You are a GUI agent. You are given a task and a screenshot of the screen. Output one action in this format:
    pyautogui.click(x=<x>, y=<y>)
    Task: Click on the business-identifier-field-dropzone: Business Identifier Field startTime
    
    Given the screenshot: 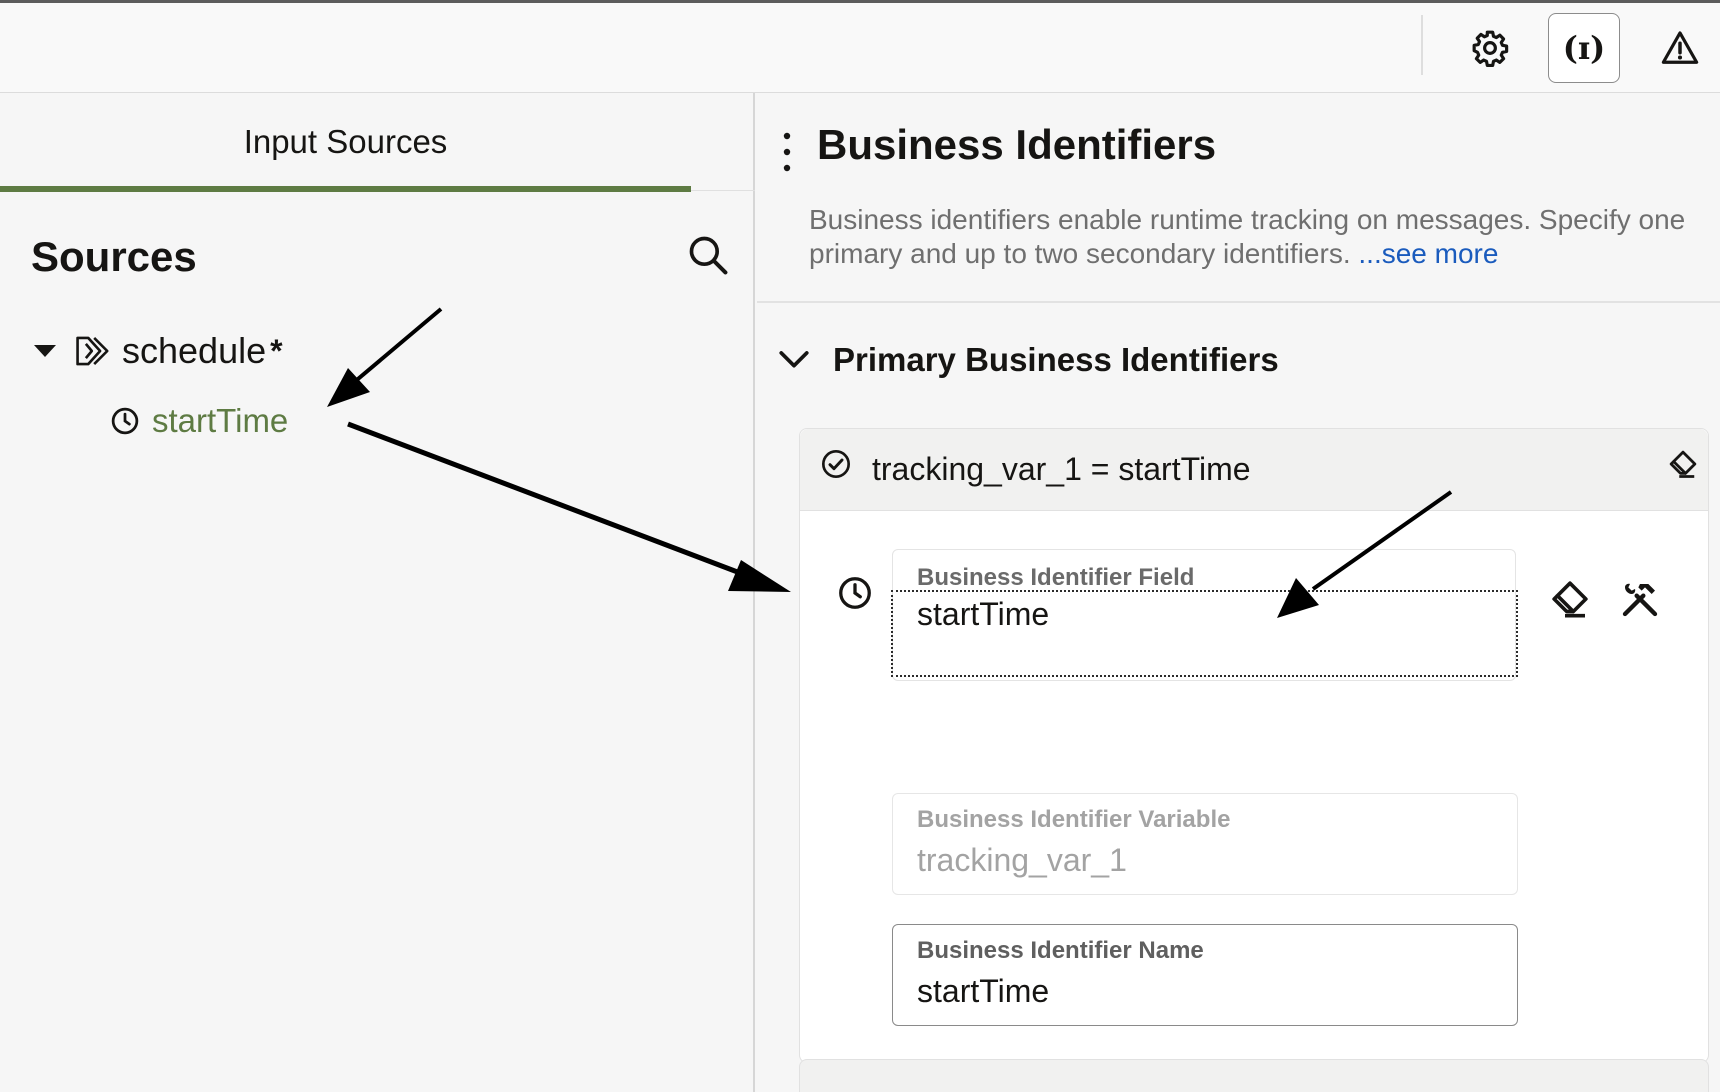 What is the action you would take?
    pyautogui.click(x=1204, y=615)
    